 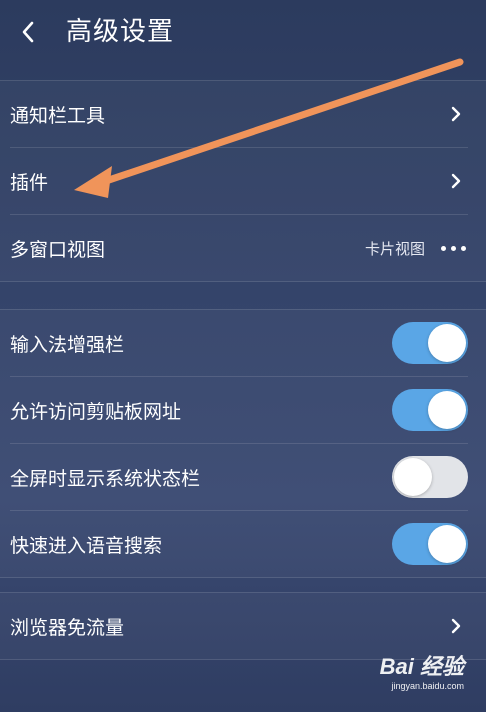 What do you see at coordinates (239, 248) in the screenshot?
I see `settings-row-multi-window-view: 多窗口视图 卡片视图` at bounding box center [239, 248].